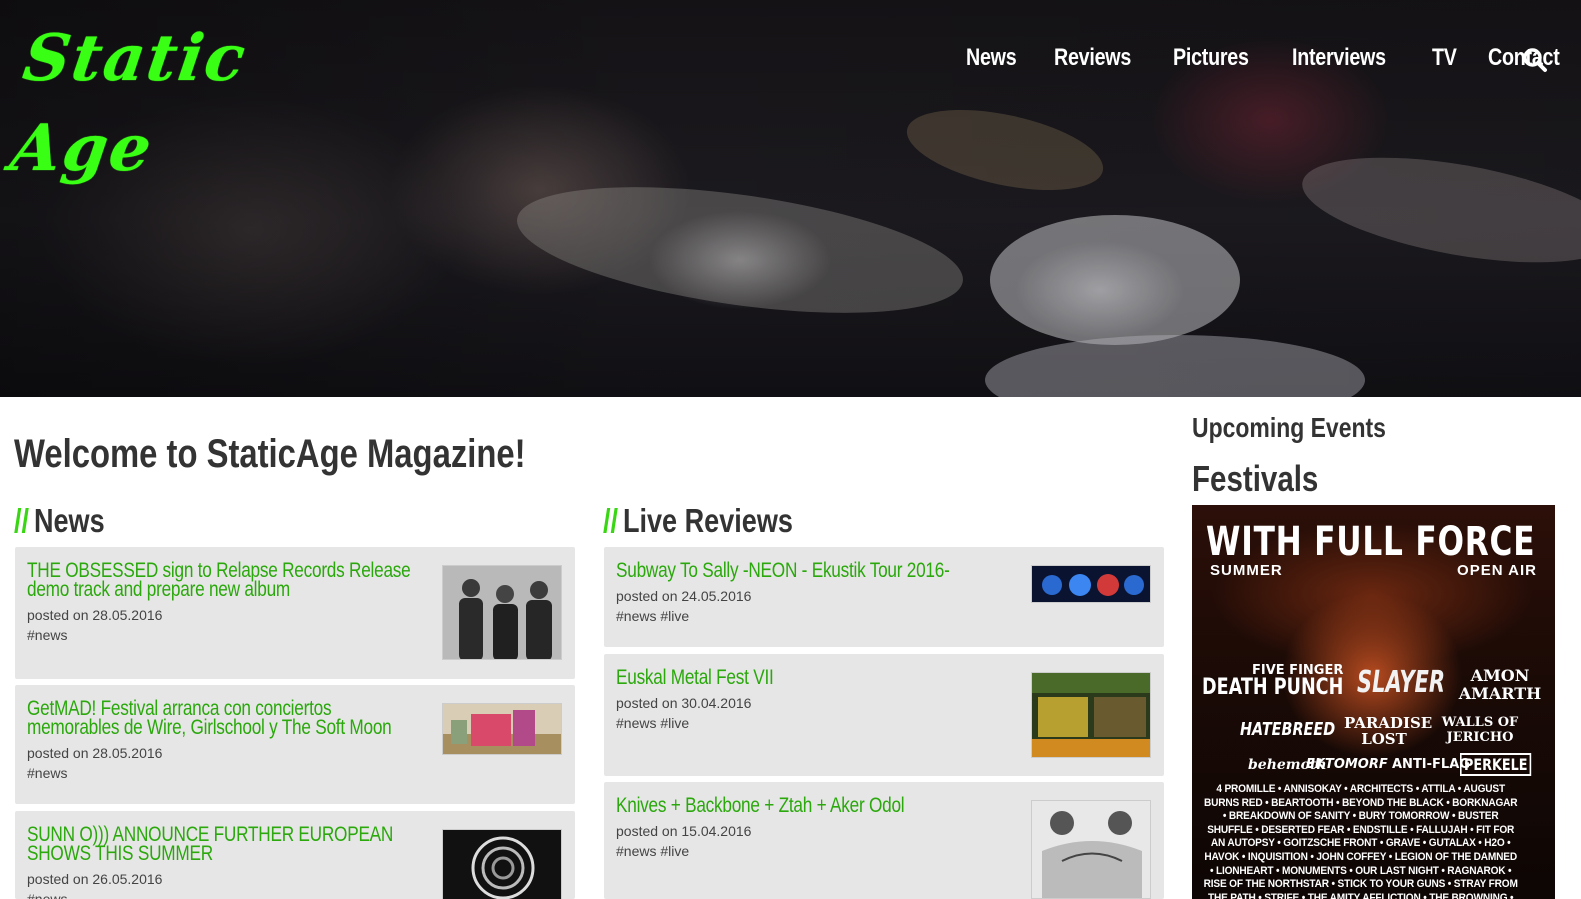 This screenshot has width=1581, height=899. Describe the element at coordinates (1092, 58) in the screenshot. I see `nav-item-reviews: Reviews` at that location.